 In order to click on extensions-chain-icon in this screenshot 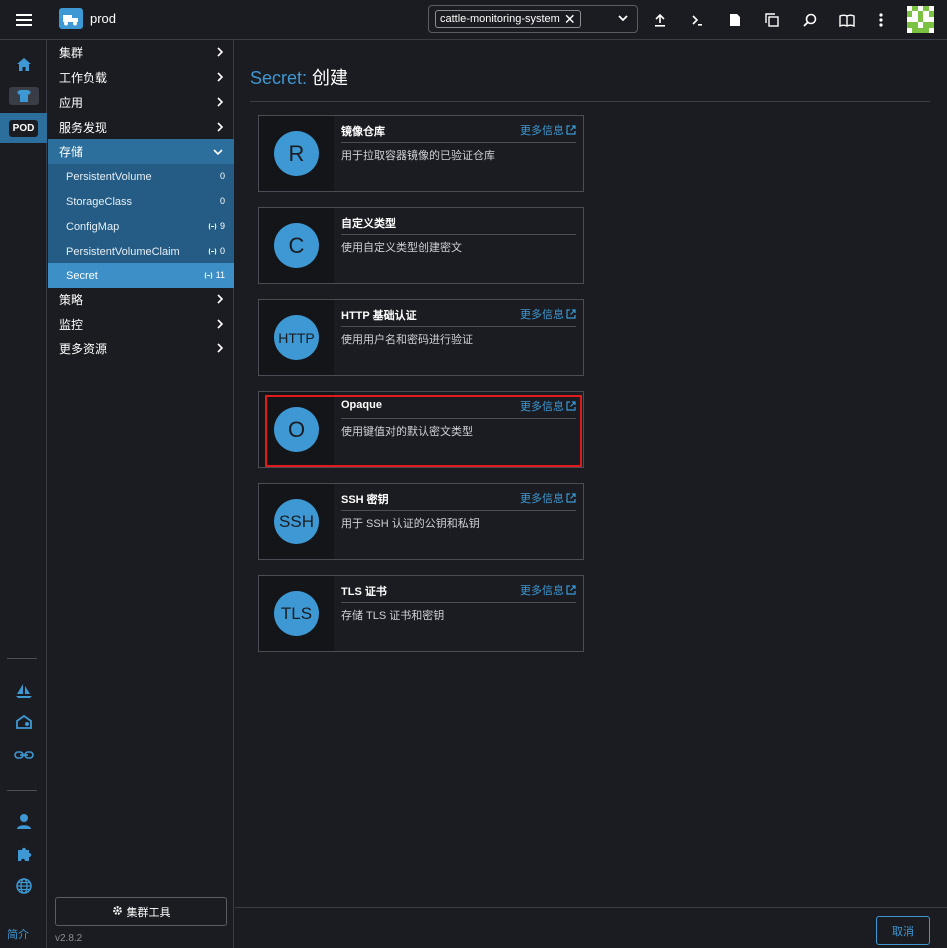, I will do `click(23, 755)`.